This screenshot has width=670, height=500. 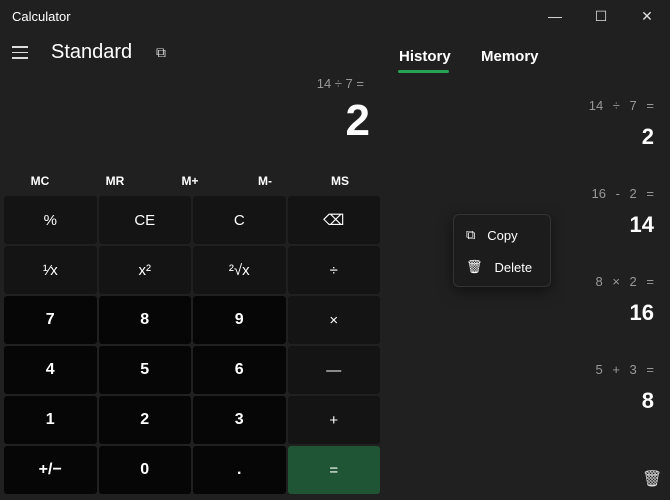 I want to click on key-button: 3, so click(x=239, y=420).